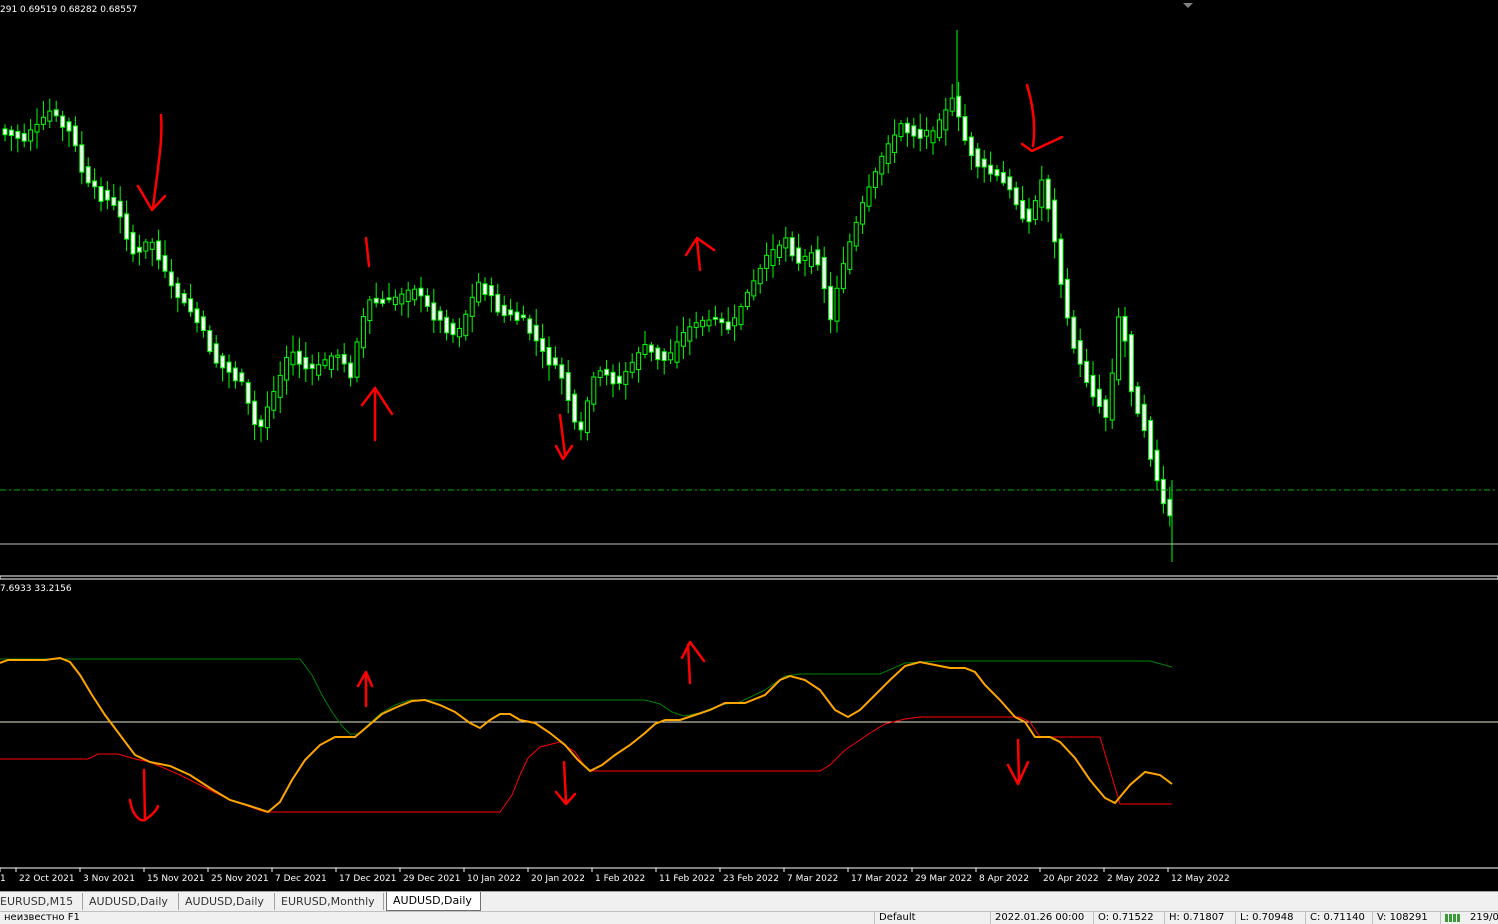 The width and height of the screenshot is (1498, 924). Describe the element at coordinates (943, 879) in the screenshot. I see `date-label: 29 Mar 2022` at that location.